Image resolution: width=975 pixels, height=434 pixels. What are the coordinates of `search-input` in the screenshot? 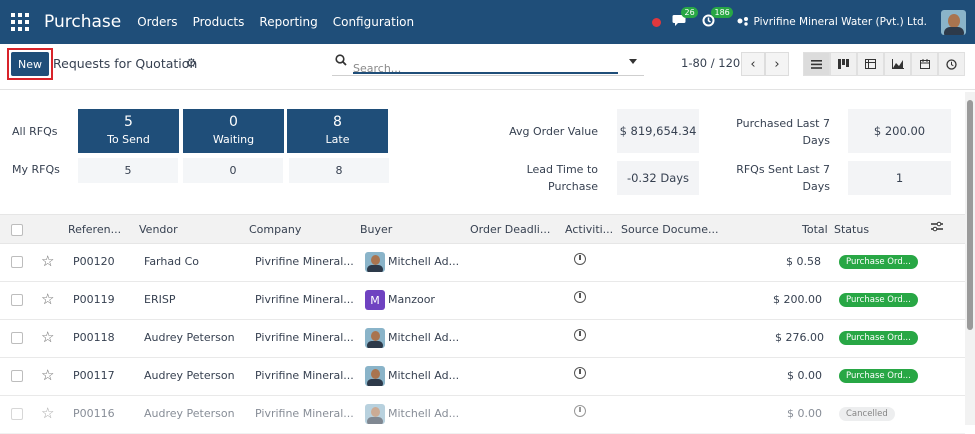 It's located at (485, 68).